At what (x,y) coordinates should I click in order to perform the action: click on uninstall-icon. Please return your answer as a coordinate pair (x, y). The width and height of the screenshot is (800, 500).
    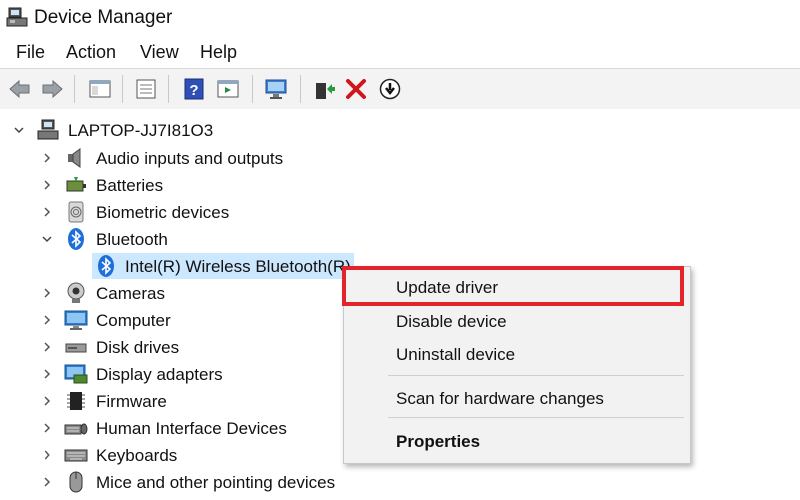
    Looking at the image, I should click on (356, 89).